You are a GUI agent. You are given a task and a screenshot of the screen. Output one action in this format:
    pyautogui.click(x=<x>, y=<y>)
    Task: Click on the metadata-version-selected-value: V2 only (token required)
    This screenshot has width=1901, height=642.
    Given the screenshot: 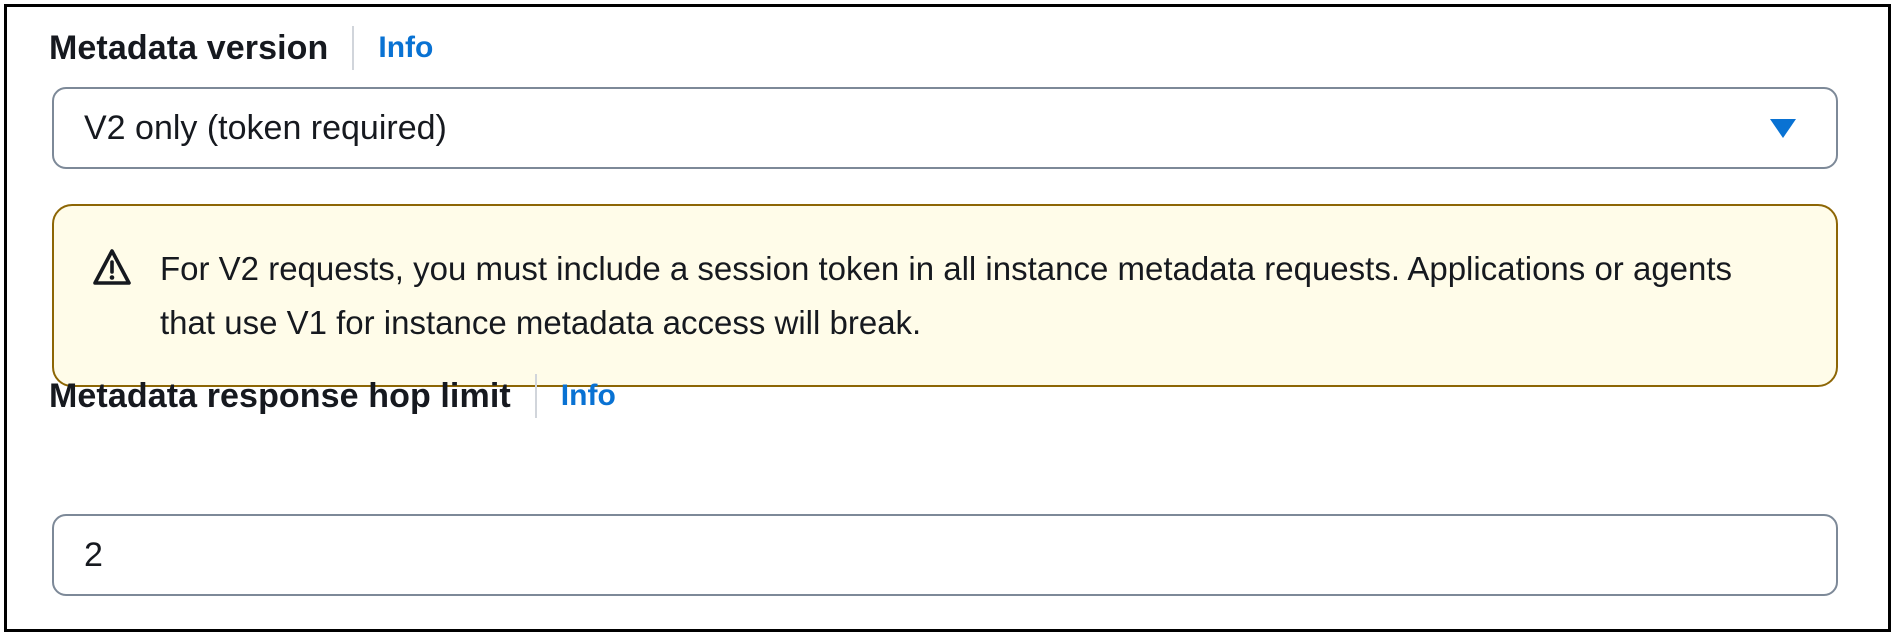 What is the action you would take?
    pyautogui.click(x=265, y=127)
    